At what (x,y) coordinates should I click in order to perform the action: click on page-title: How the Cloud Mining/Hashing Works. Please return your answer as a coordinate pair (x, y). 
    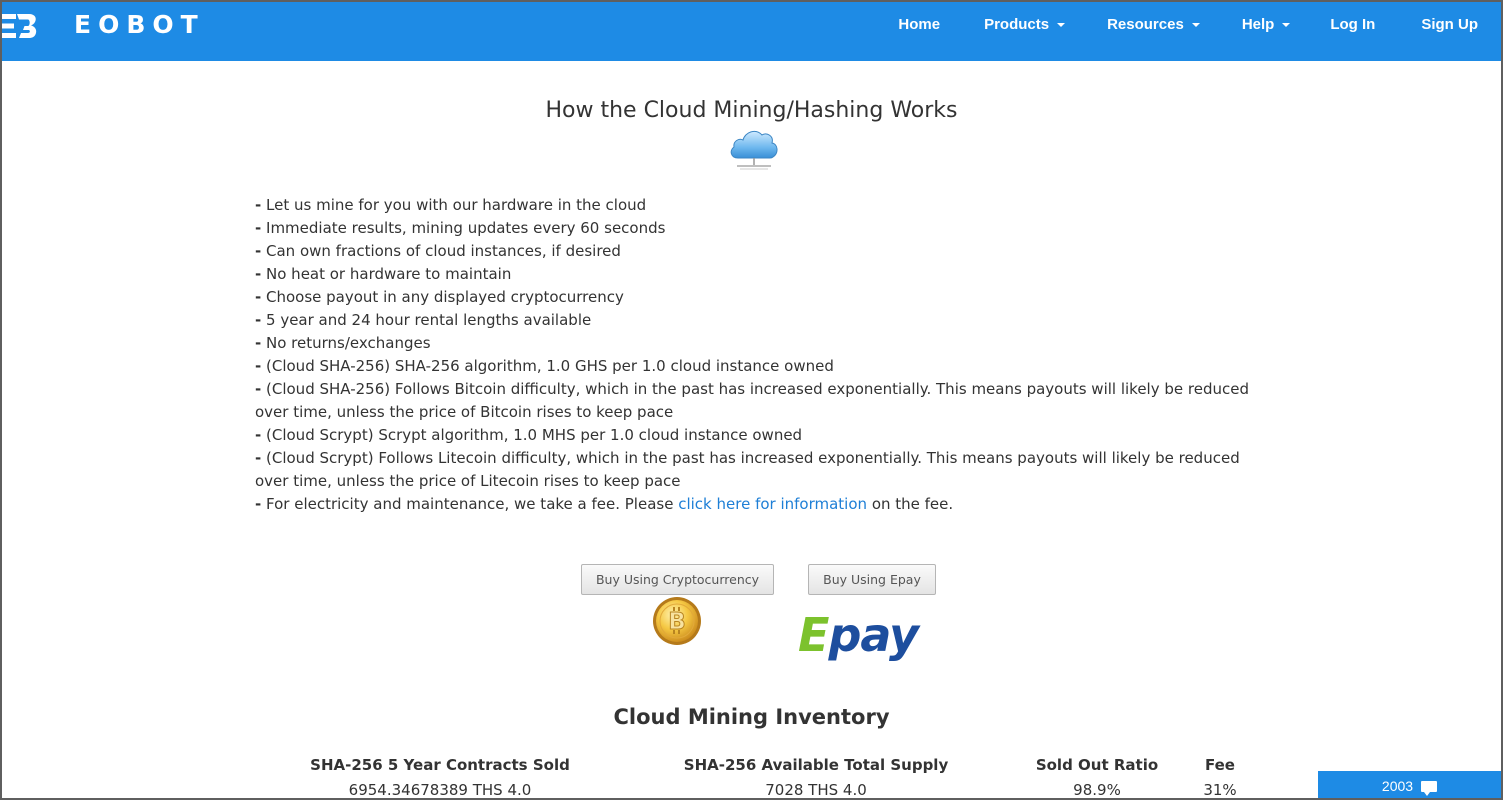
    Looking at the image, I should click on (751, 110).